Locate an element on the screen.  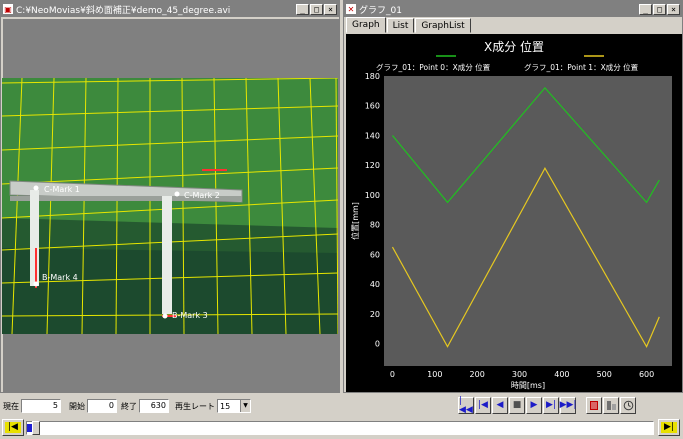
rate-select: 15 ▼ is located at coordinates (234, 406).